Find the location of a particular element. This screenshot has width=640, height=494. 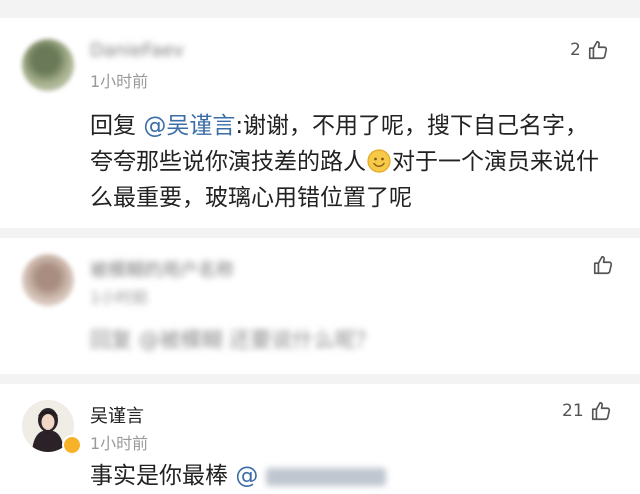

like-button is located at coordinates (603, 265).